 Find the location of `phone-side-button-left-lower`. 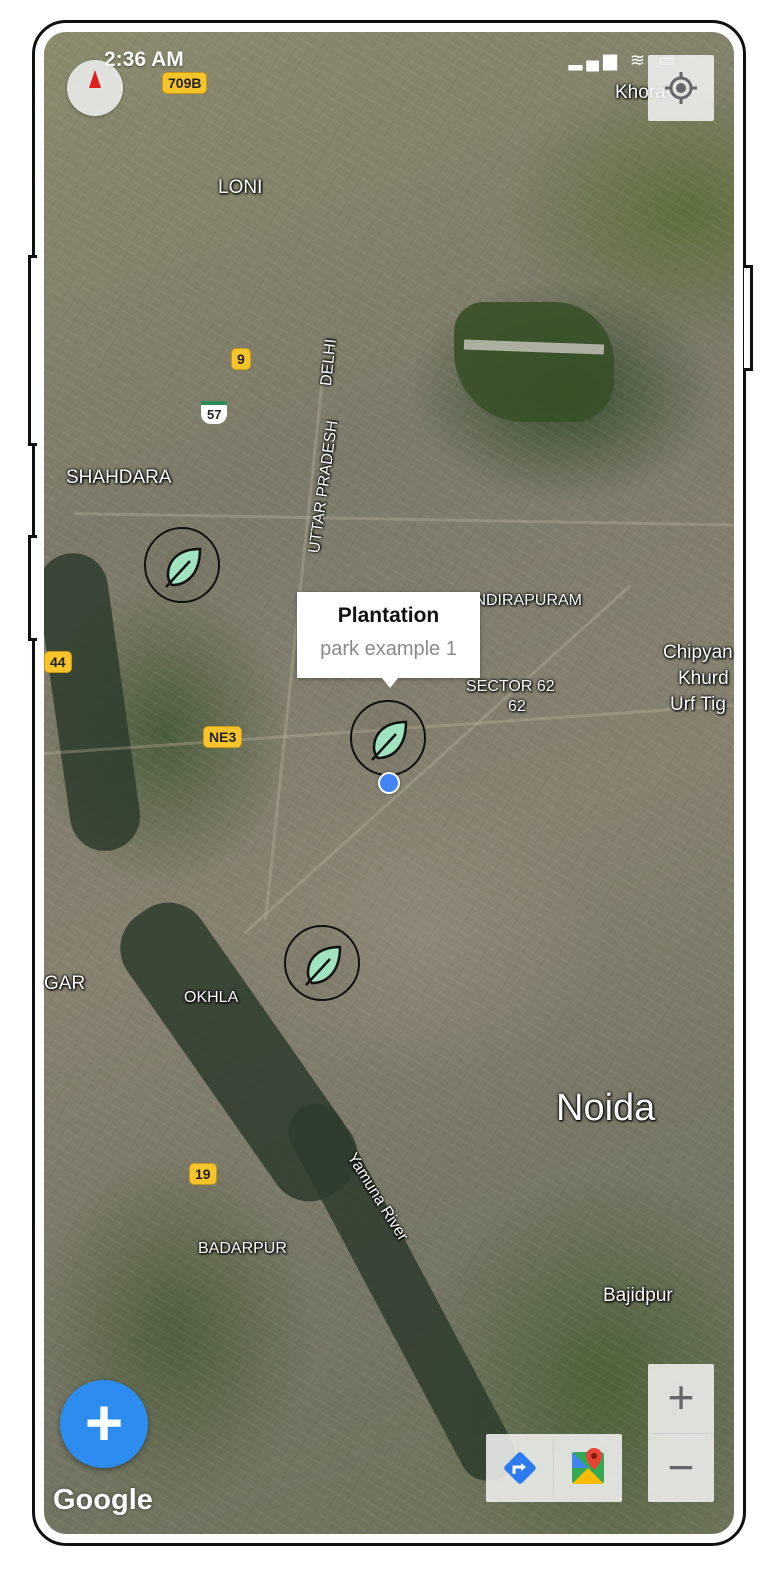

phone-side-button-left-lower is located at coordinates (32, 588).